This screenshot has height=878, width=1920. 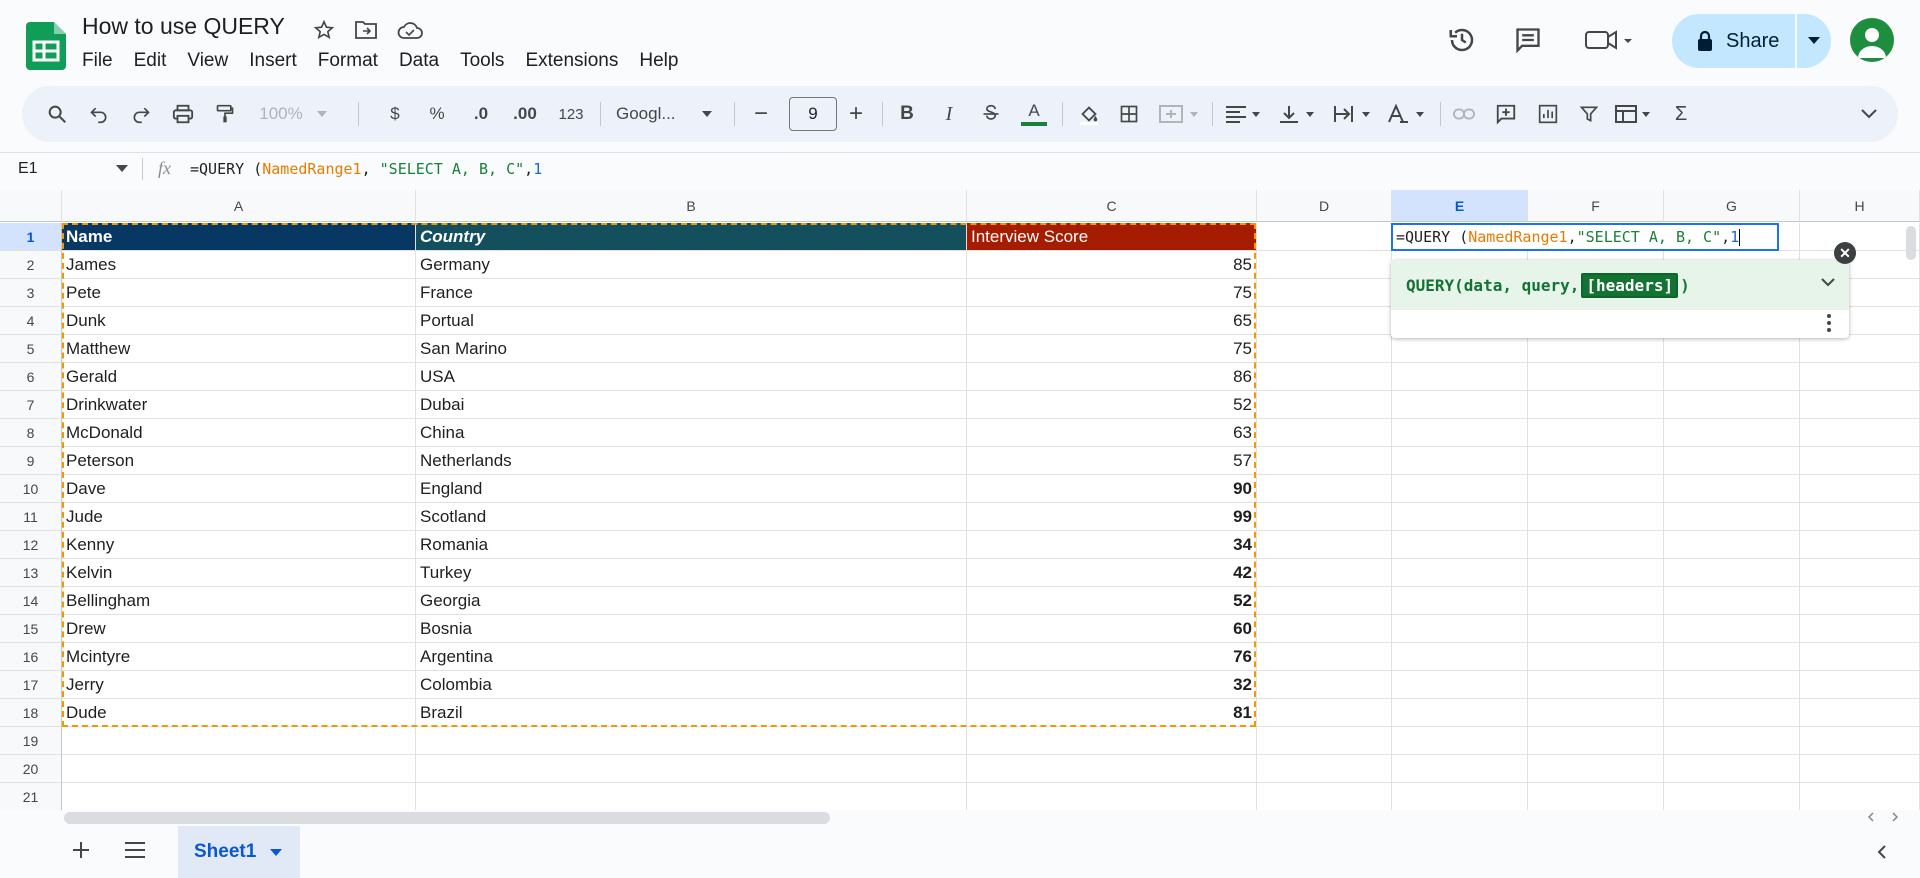 What do you see at coordinates (1112, 601) in the screenshot?
I see `cell-c14: 52` at bounding box center [1112, 601].